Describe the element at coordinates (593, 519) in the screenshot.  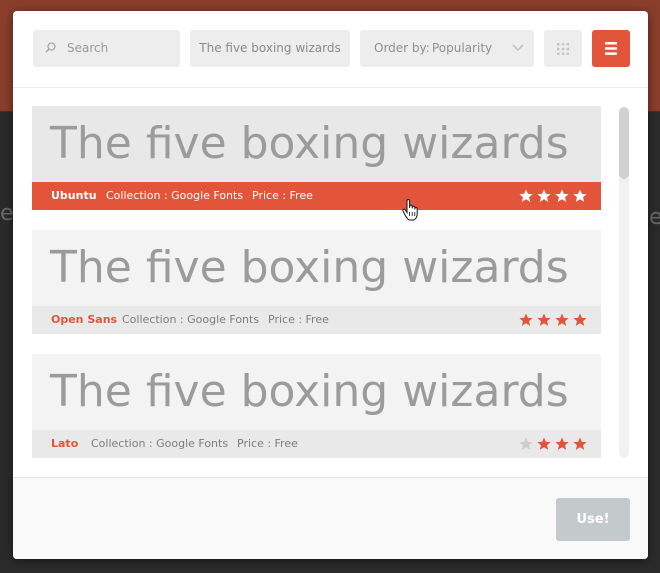
I see `use-button: Use!` at that location.